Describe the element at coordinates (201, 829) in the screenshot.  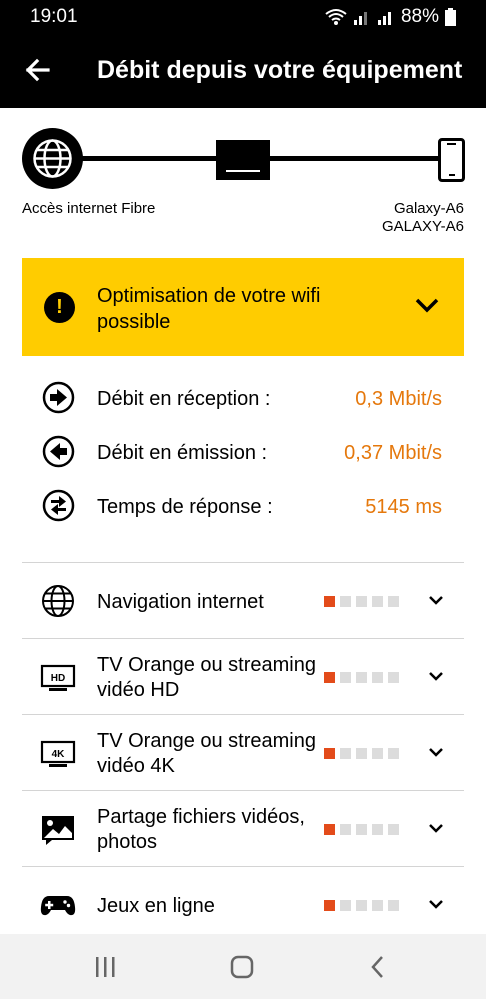
I see `usage-label: Partage fichiers vidéos, photos` at that location.